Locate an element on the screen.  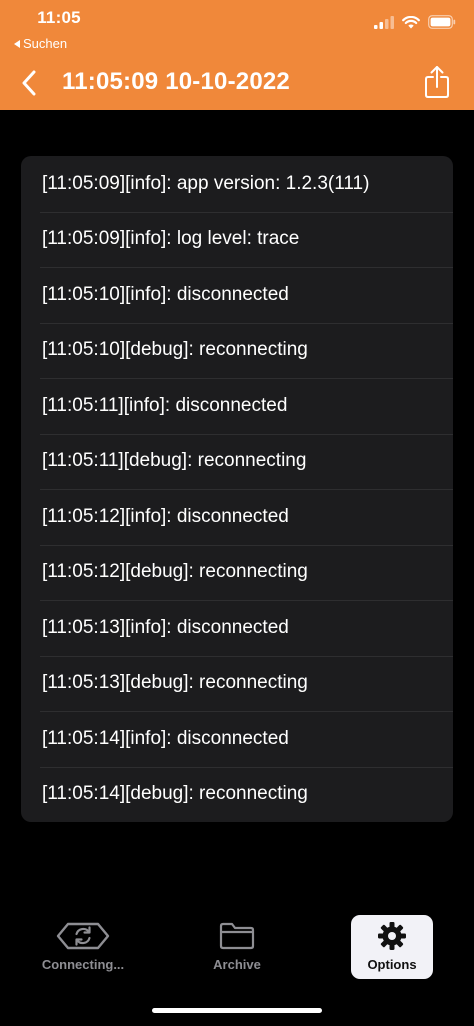
log-entry: [11:05:10][debug]: reconnecting is located at coordinates (237, 350).